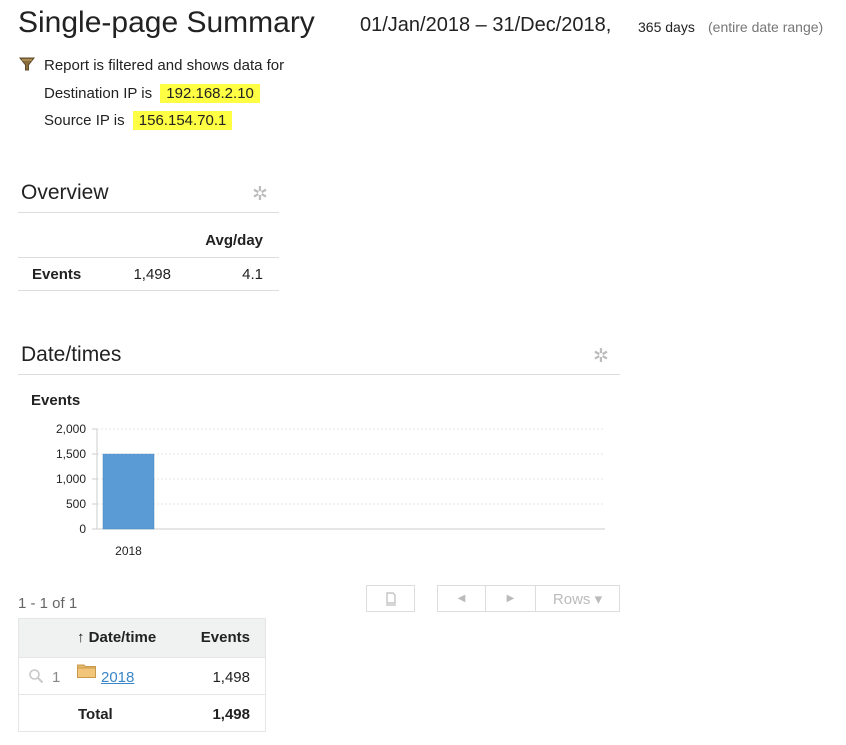 The image size is (846, 745). Describe the element at coordinates (71, 454) in the screenshot. I see `chart-ytick-label: 1,500` at that location.